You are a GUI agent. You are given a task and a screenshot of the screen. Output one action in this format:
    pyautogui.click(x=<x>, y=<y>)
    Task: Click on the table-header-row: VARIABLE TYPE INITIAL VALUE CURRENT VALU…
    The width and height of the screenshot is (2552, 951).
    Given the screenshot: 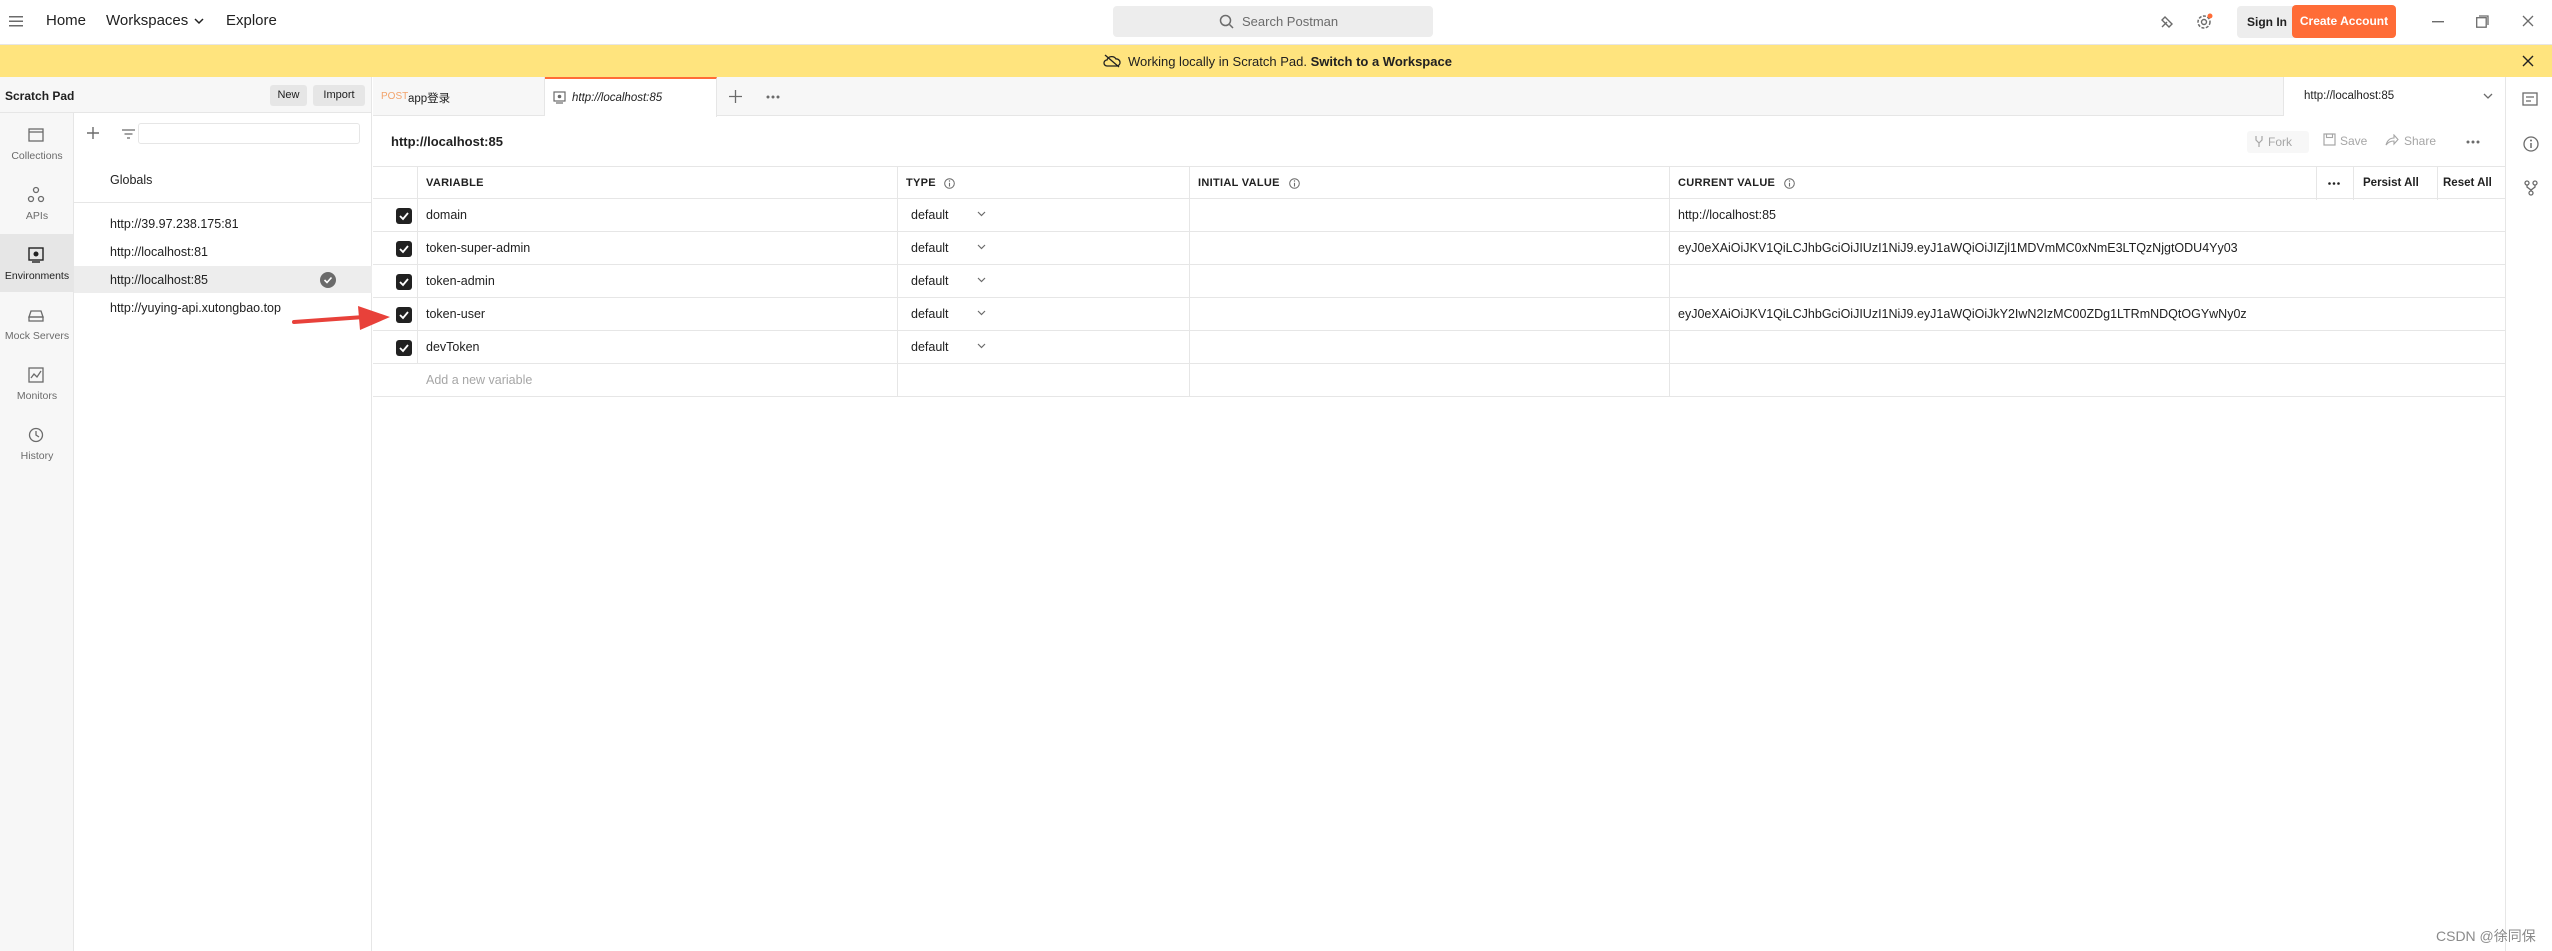 What is the action you would take?
    pyautogui.click(x=1439, y=183)
    